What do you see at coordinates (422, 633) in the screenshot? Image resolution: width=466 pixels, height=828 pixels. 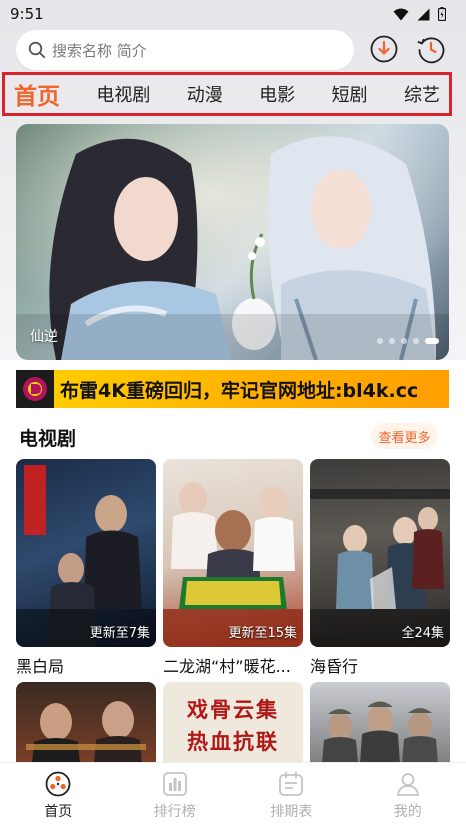 I see `episode-badge: 全24集` at bounding box center [422, 633].